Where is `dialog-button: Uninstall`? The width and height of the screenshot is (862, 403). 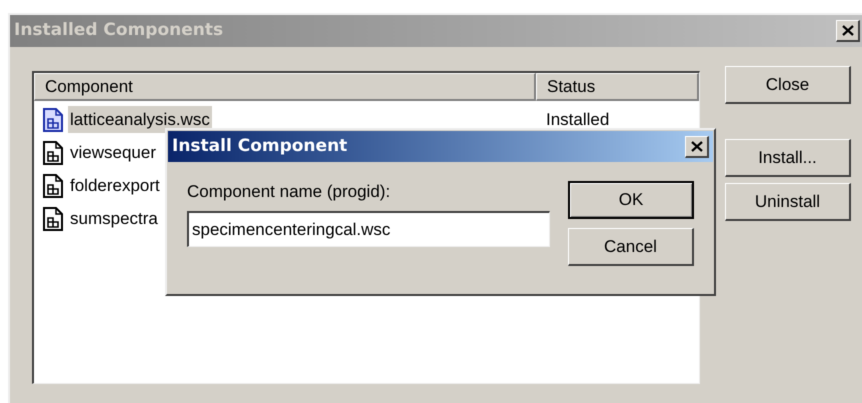 dialog-button: Uninstall is located at coordinates (788, 202).